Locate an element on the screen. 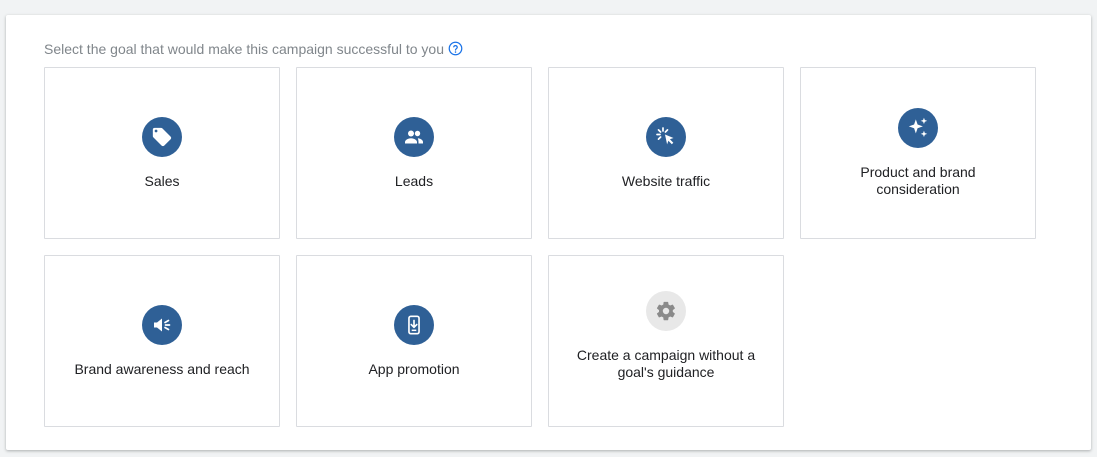 The image size is (1097, 457). goal-card-website-traffic: Website traffic is located at coordinates (666, 153).